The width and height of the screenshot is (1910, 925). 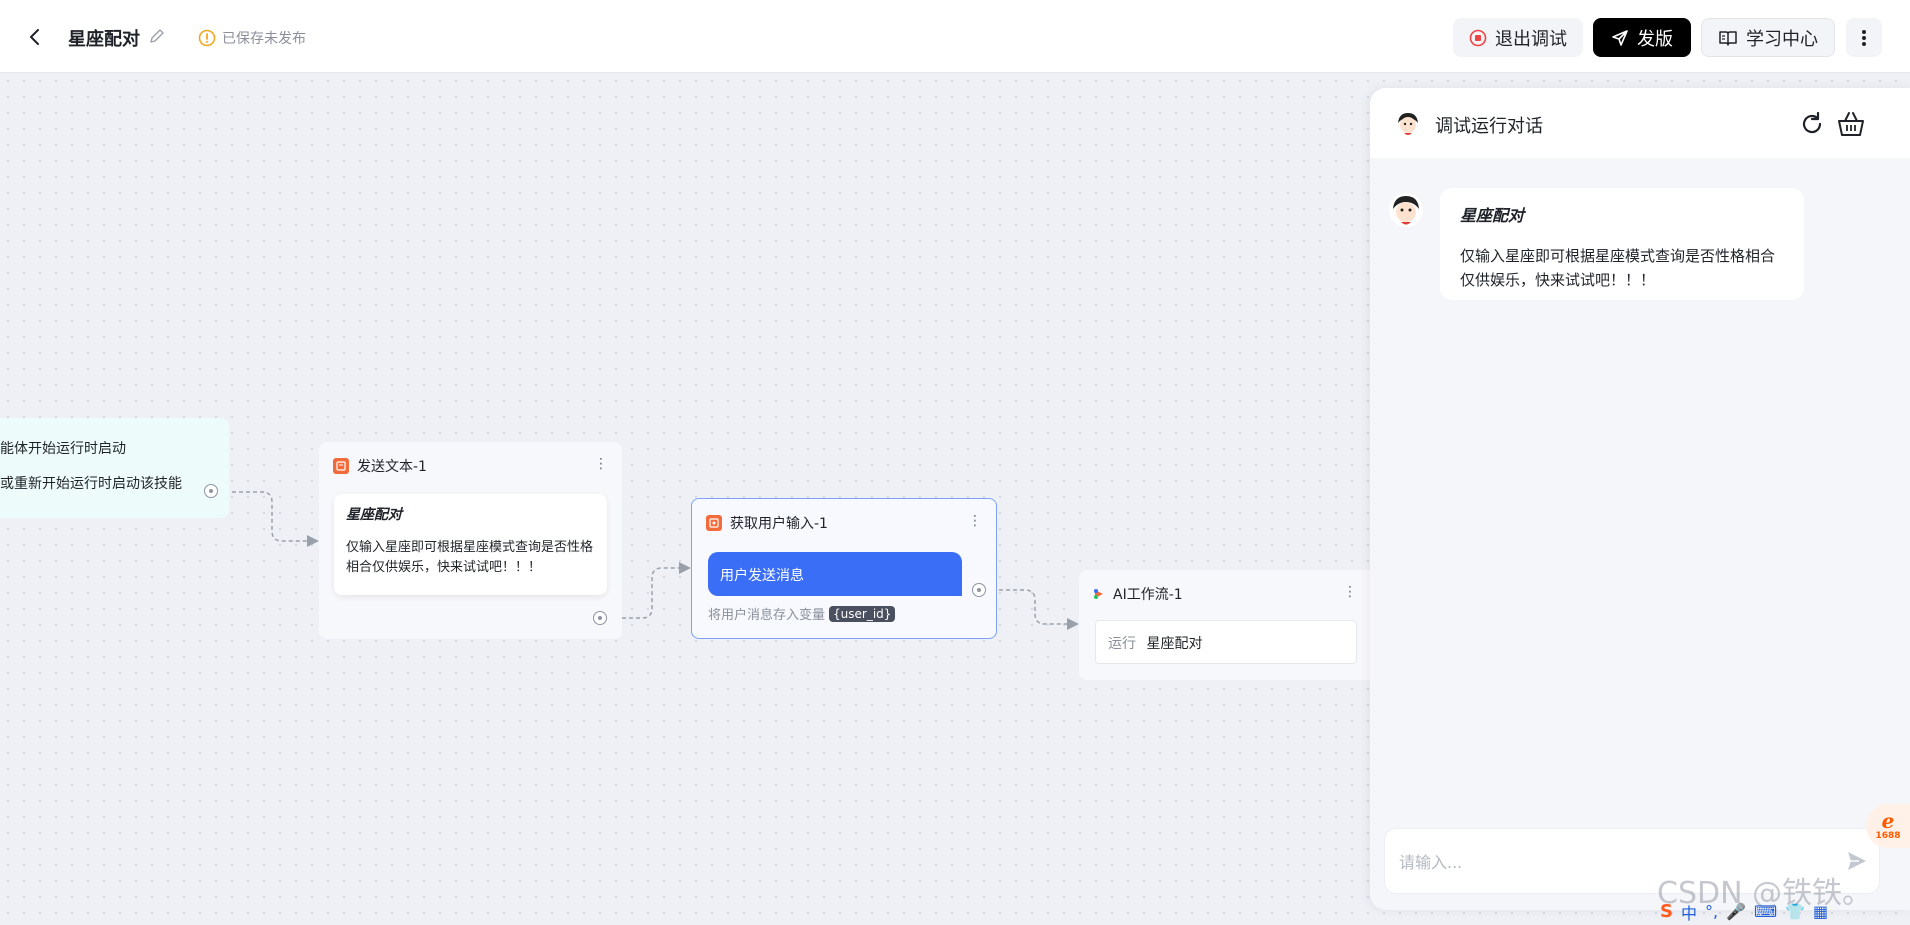 What do you see at coordinates (1620, 37) in the screenshot?
I see `paper-plane-icon` at bounding box center [1620, 37].